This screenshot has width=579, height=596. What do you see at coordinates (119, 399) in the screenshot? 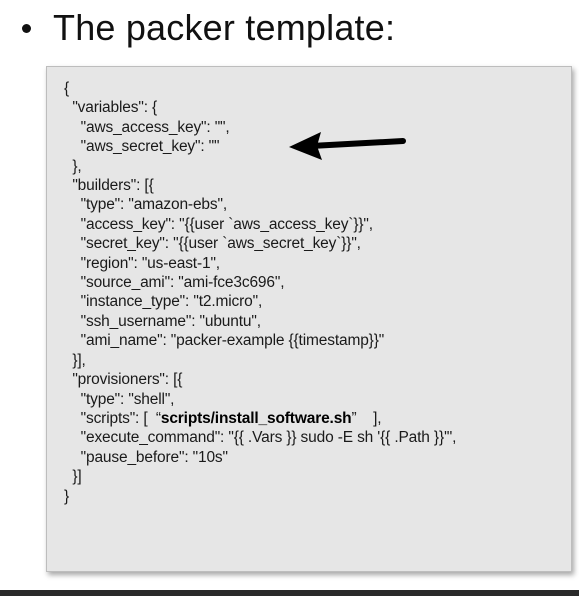
I see `code-line-17: "type": "shell",` at bounding box center [119, 399].